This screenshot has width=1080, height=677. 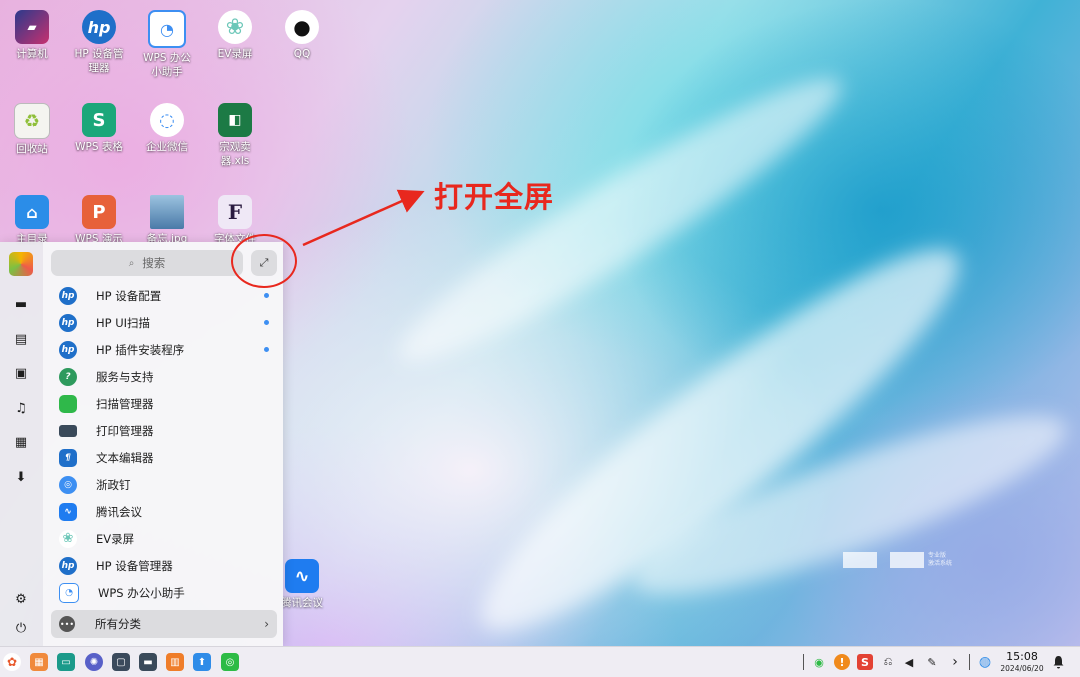 I want to click on alert-icon: !, so click(x=842, y=662).